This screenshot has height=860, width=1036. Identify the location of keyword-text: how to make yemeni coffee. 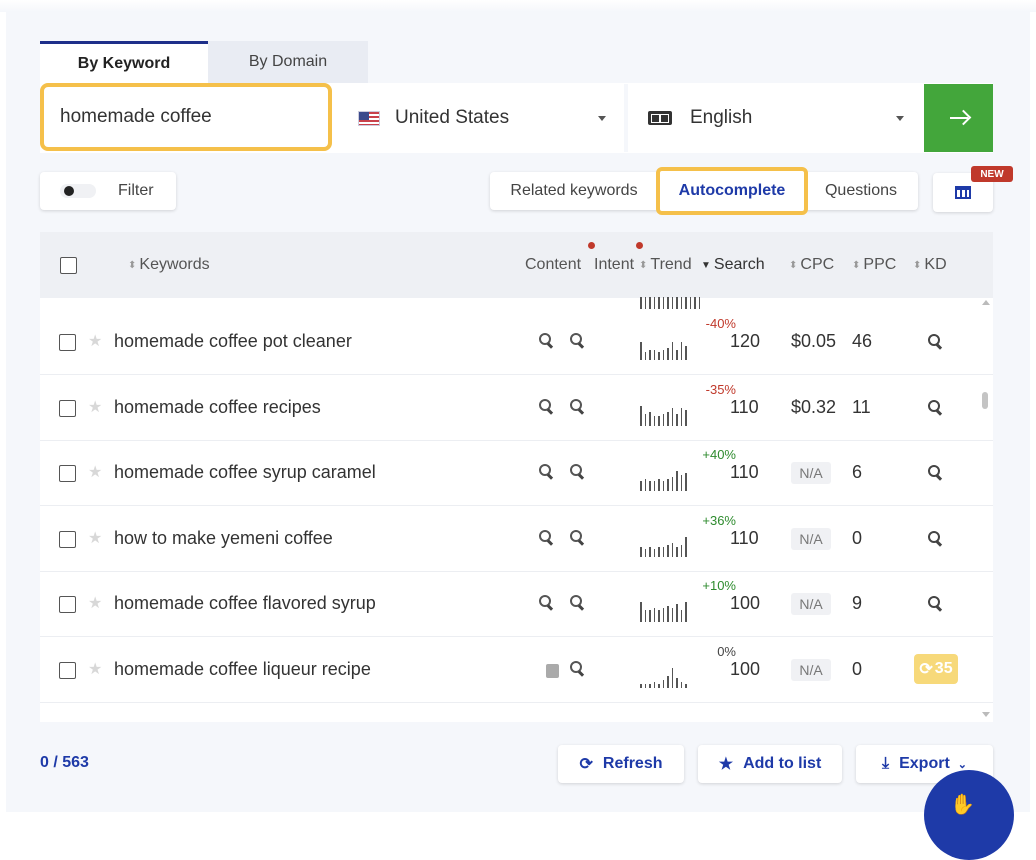
(223, 538).